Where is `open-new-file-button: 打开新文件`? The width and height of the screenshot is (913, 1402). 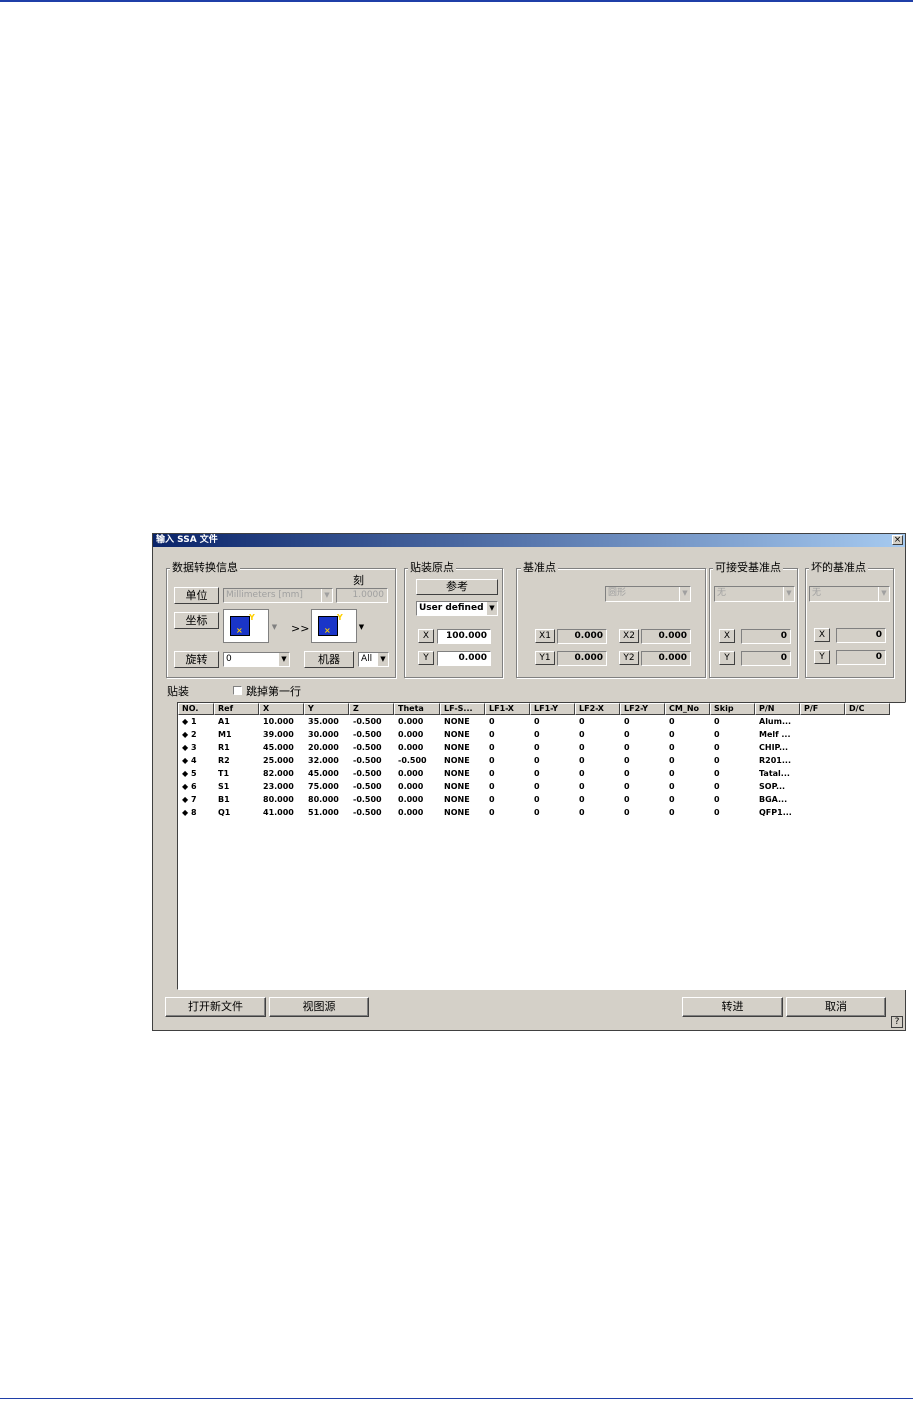
open-new-file-button: 打开新文件 is located at coordinates (215, 1007).